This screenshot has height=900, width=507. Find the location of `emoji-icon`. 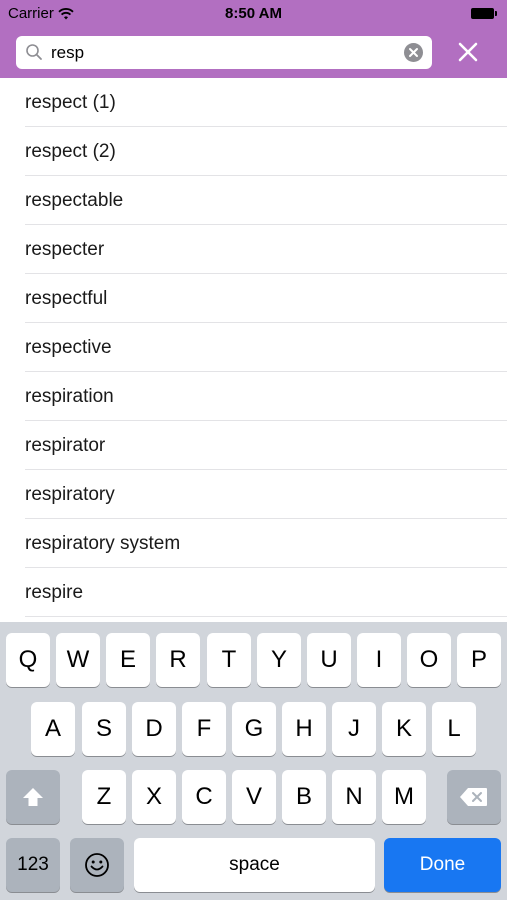

emoji-icon is located at coordinates (97, 865).